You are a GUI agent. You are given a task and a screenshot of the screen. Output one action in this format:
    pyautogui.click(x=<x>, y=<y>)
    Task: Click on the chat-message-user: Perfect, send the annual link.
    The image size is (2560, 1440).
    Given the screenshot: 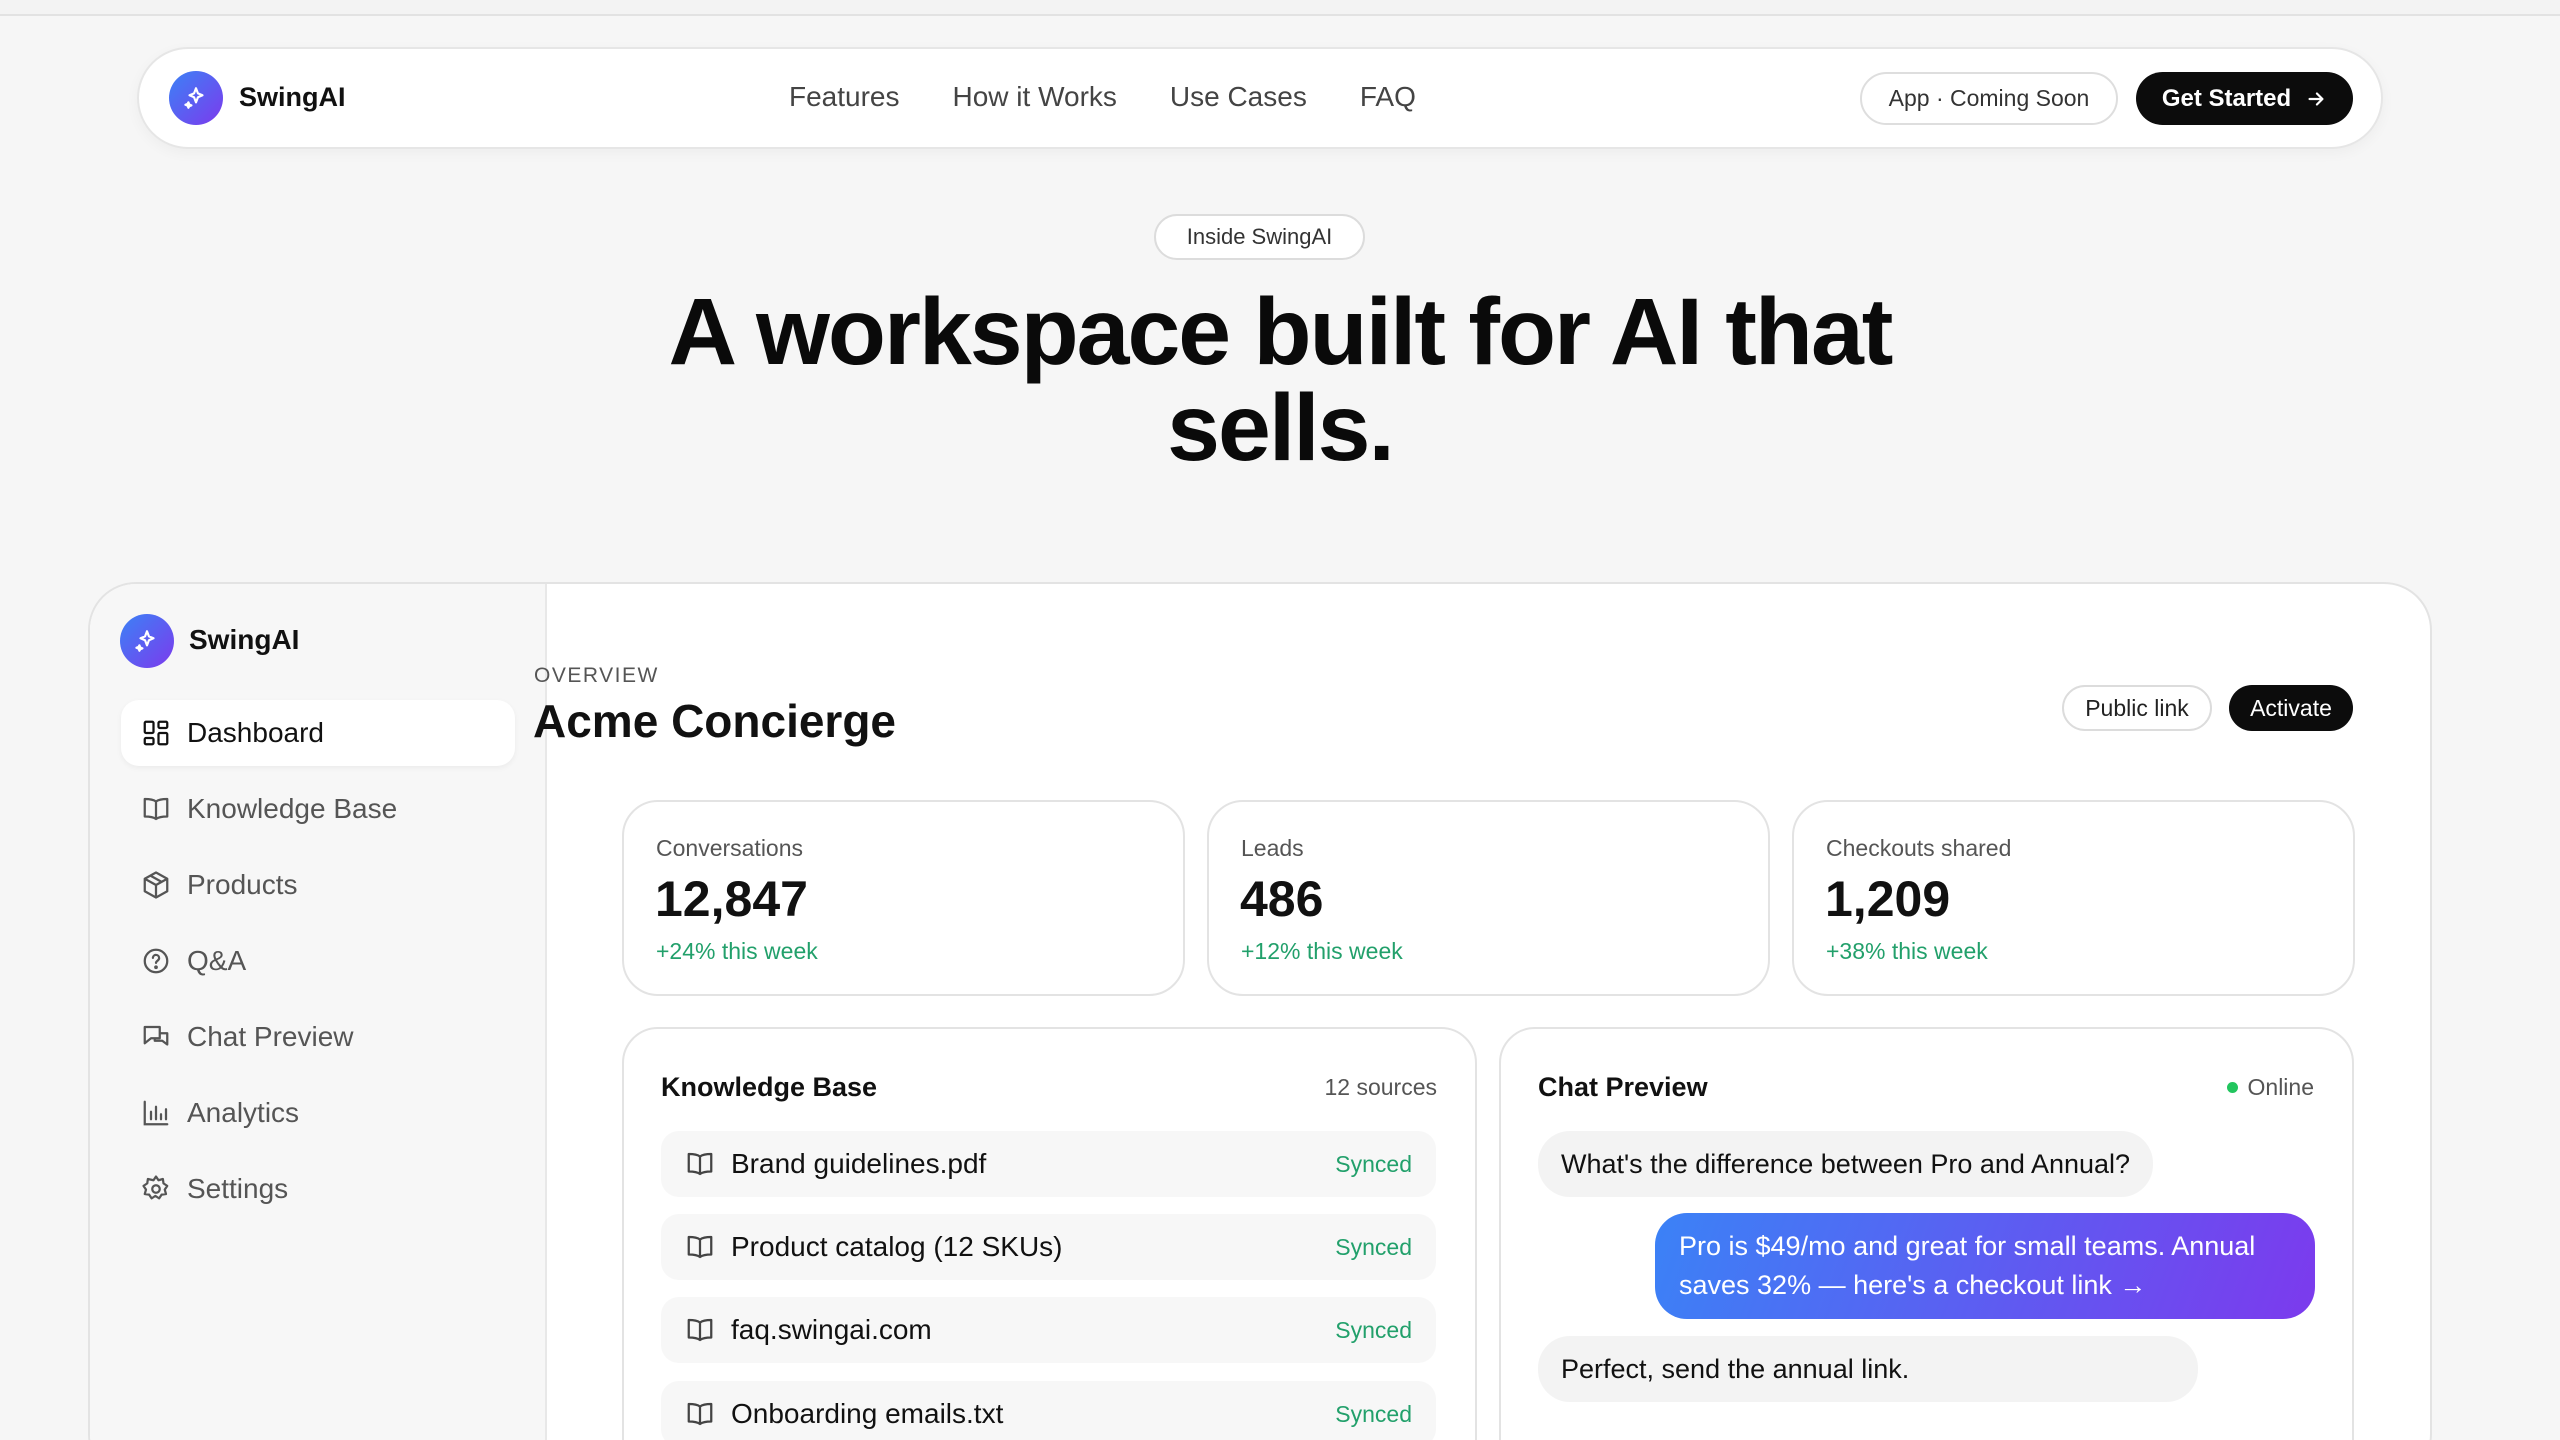 What is the action you would take?
    pyautogui.click(x=1868, y=1369)
    